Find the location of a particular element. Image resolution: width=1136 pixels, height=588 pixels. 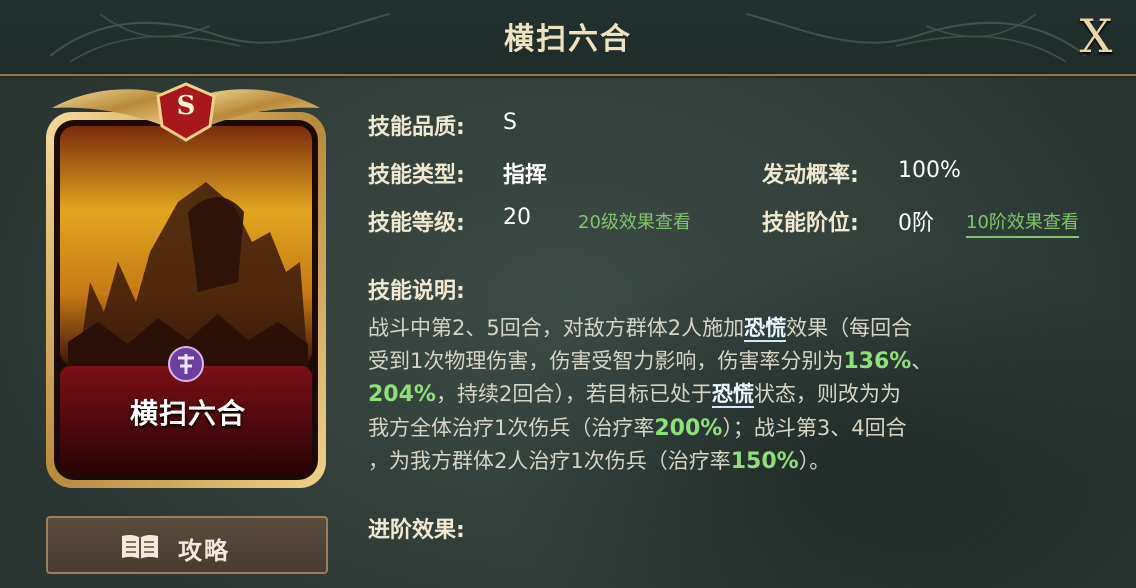

title-bar: 横扫六合 X is located at coordinates (568, 38).